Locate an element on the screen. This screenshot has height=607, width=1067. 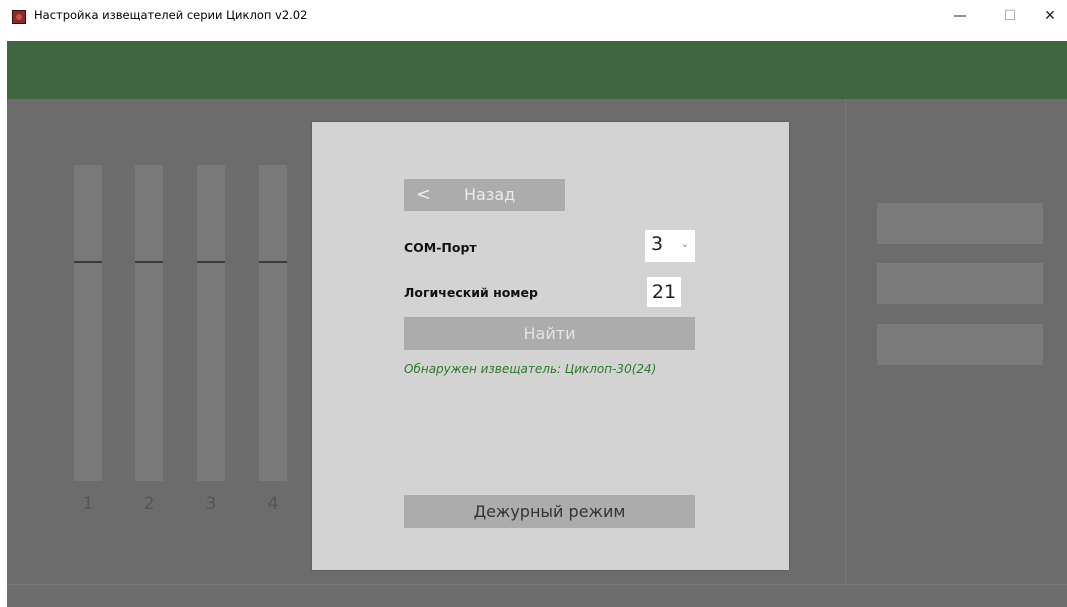
chevron-down-icon: ⌄ is located at coordinates (684, 244).